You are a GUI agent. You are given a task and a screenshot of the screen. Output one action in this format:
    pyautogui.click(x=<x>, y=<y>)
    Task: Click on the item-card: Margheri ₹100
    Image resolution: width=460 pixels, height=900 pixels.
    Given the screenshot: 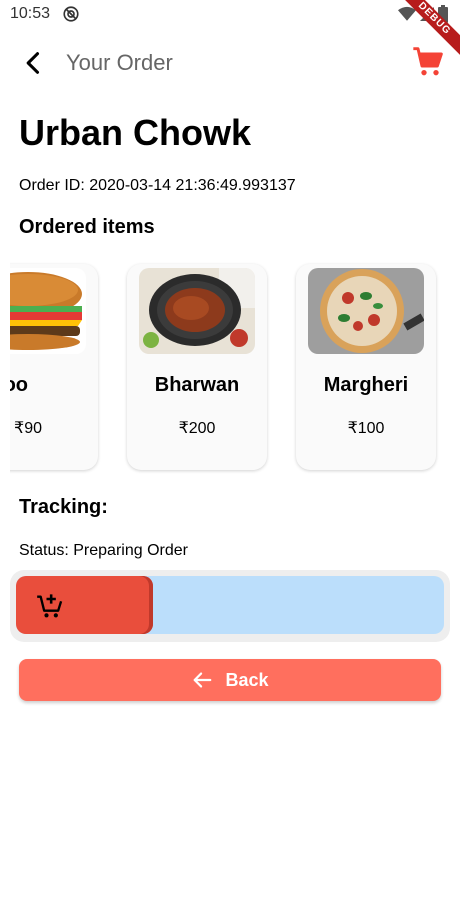 What is the action you would take?
    pyautogui.click(x=366, y=367)
    